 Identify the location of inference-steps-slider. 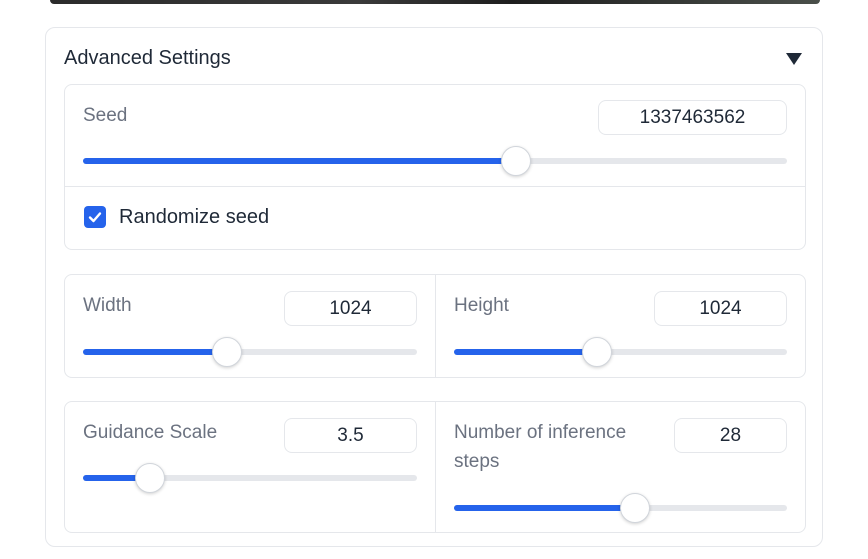
(620, 508).